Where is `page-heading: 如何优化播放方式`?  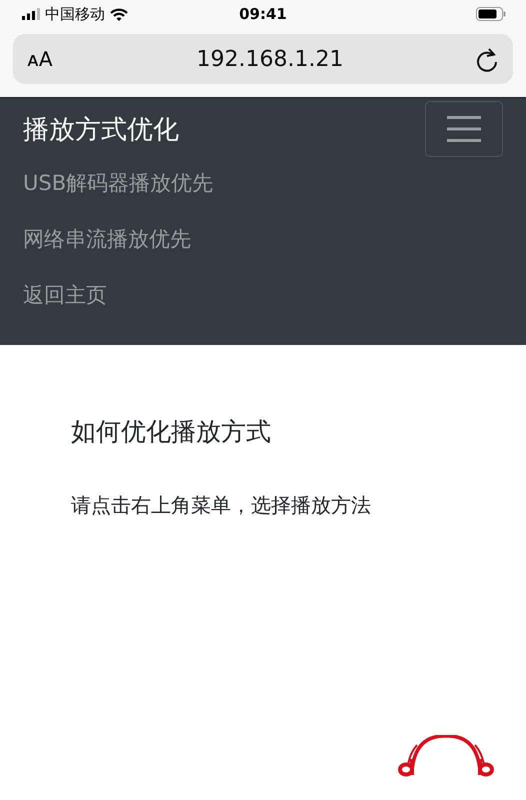
page-heading: 如何优化播放方式 is located at coordinates (171, 432).